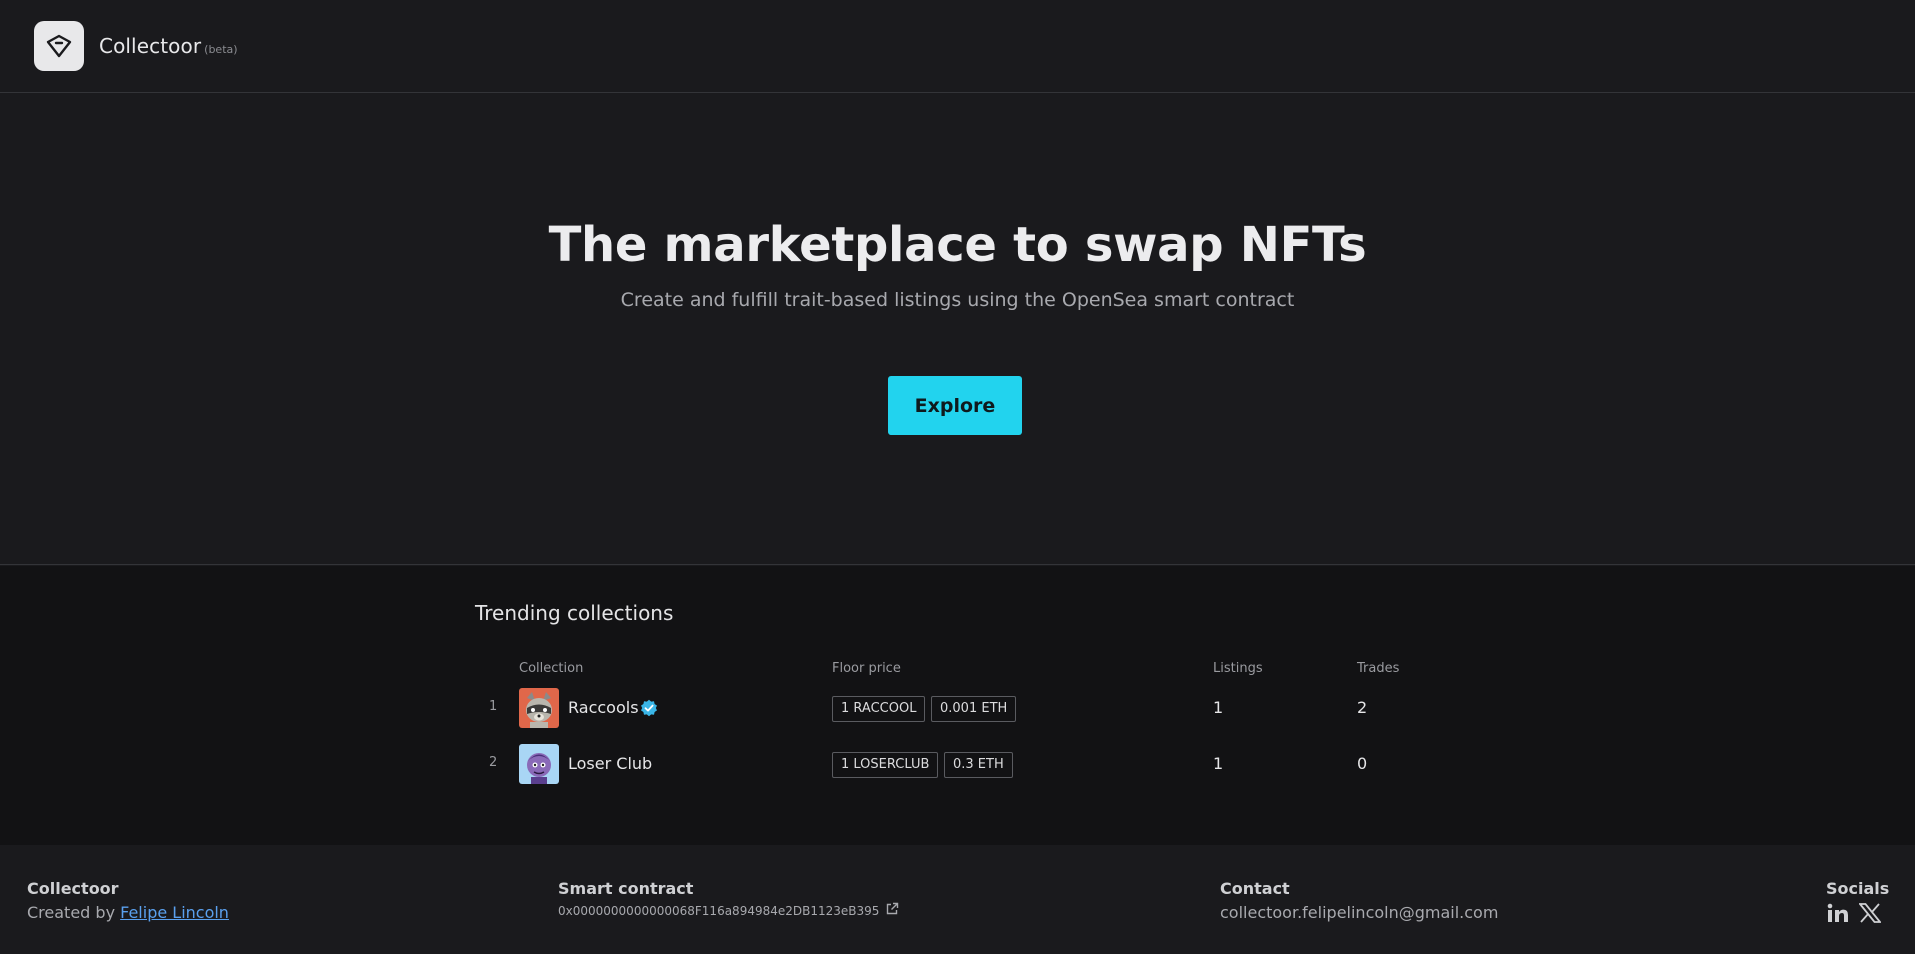 The image size is (1915, 954). I want to click on socials-heading: Socials, so click(1858, 888).